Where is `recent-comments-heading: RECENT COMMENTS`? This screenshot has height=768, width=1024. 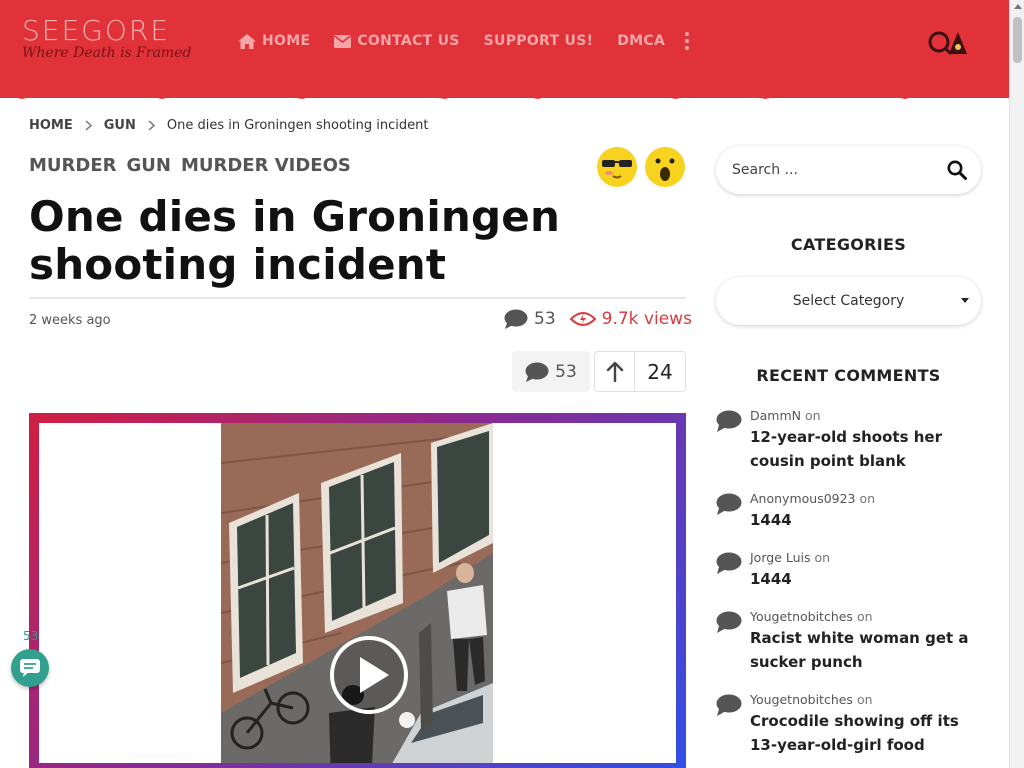
recent-comments-heading: RECENT COMMENTS is located at coordinates (848, 375).